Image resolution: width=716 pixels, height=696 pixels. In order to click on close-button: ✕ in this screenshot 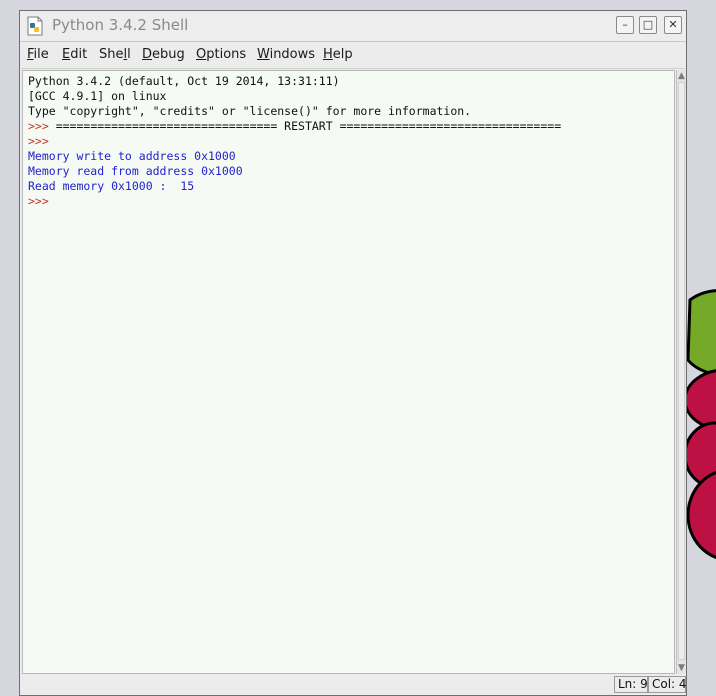, I will do `click(673, 25)`.